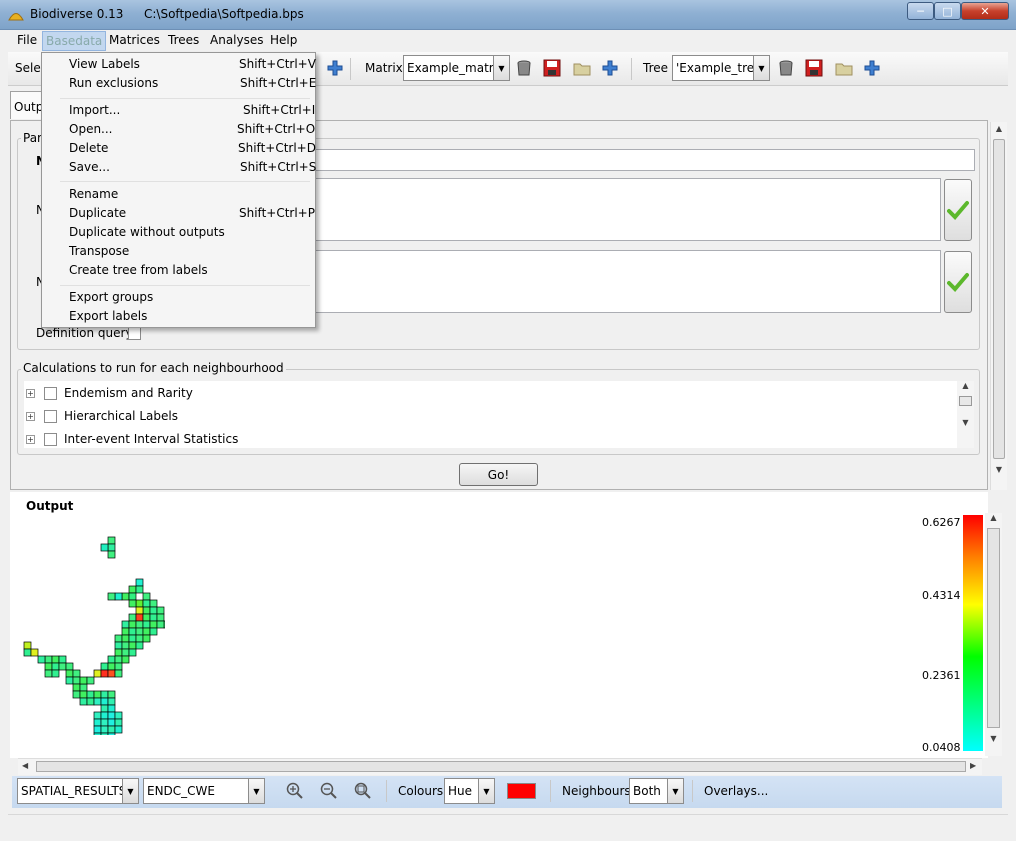 The height and width of the screenshot is (841, 1016). I want to click on output-hscroll: ◀ ▶, so click(500, 766).